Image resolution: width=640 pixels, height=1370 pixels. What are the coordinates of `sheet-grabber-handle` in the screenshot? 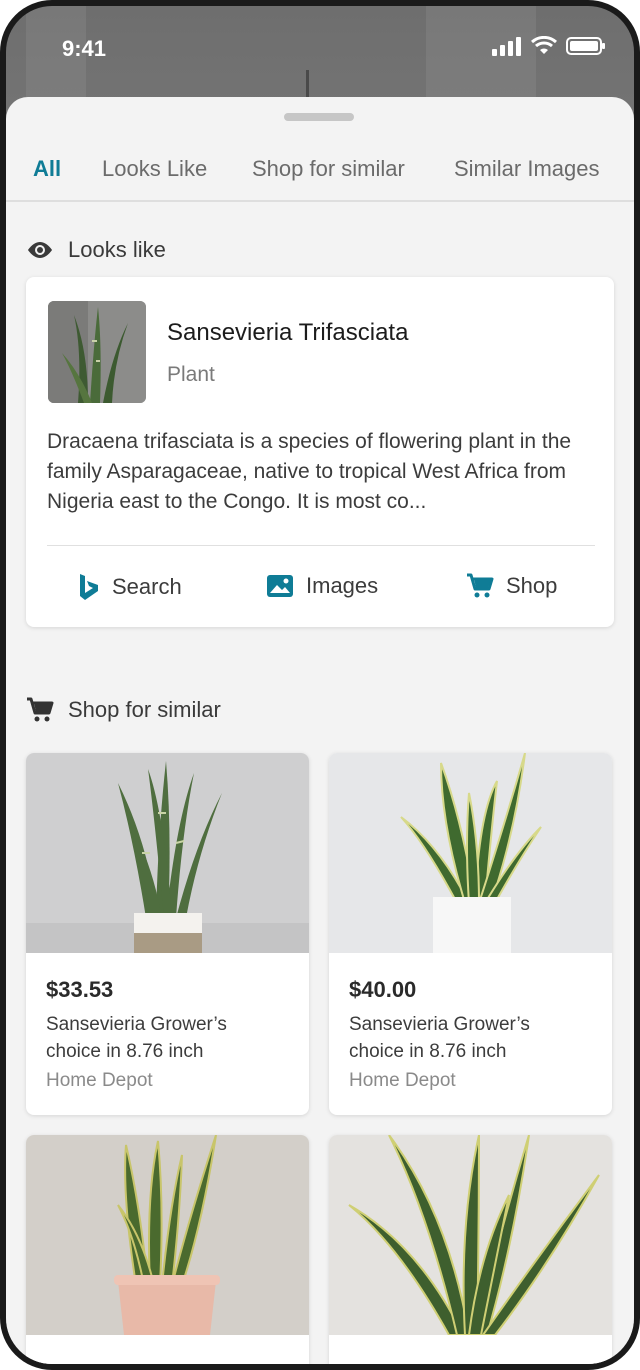 It's located at (319, 117).